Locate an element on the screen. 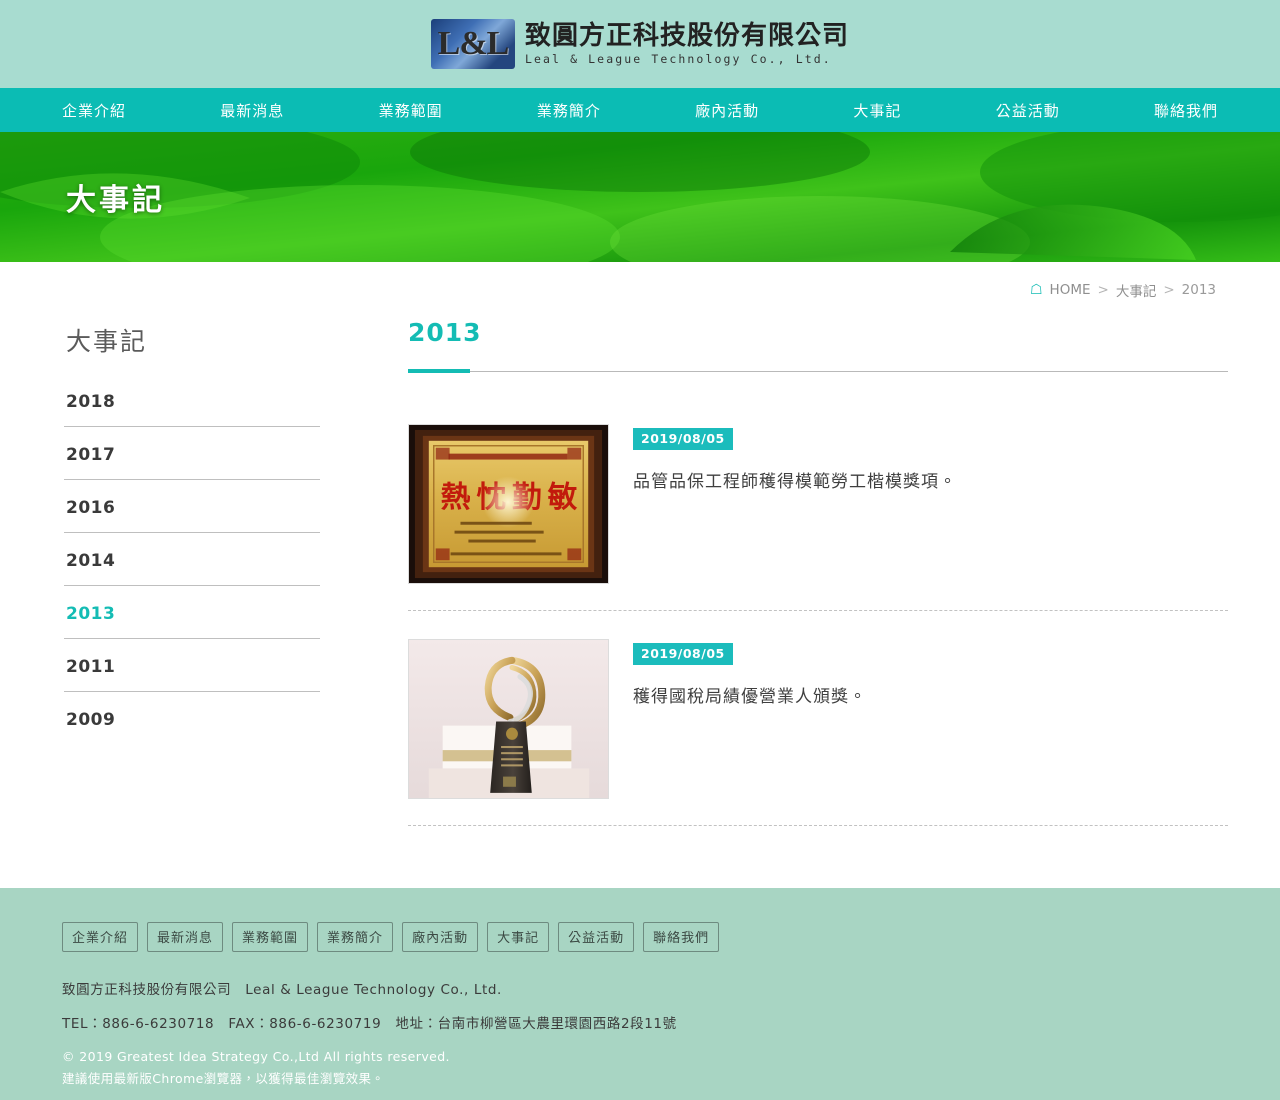 The image size is (1280, 1100). nav-item-milestones: 大事記 is located at coordinates (877, 110).